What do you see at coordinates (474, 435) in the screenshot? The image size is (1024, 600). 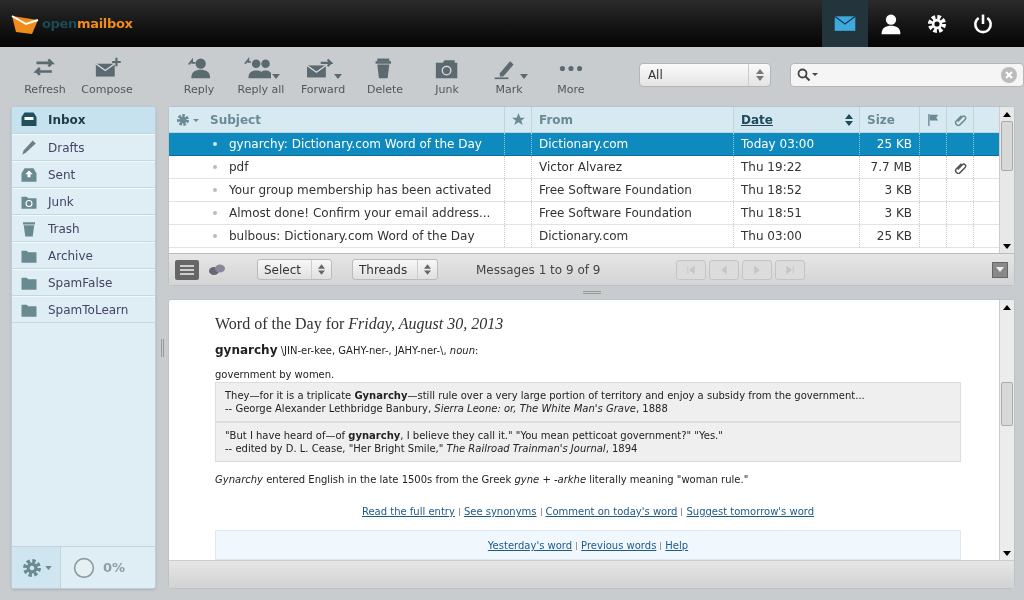 I see `quote-text: "But I have heard of—of gynarchy, I believe they call it." "You mean petticoat government?" "Yes."` at bounding box center [474, 435].